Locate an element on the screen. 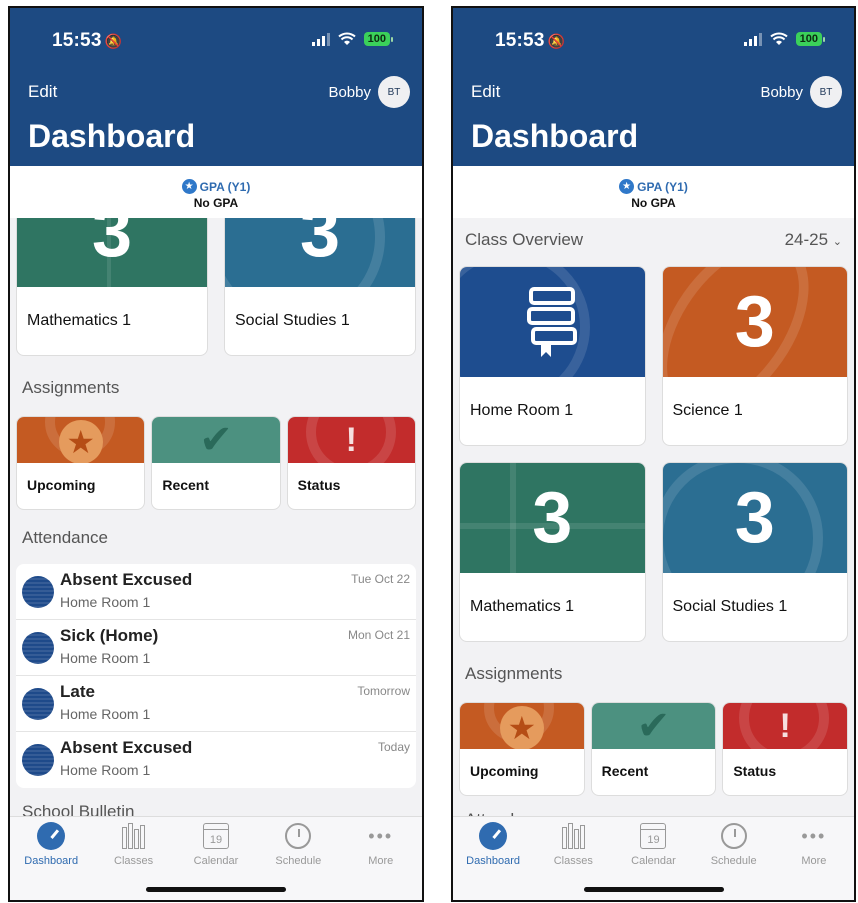 This screenshot has width=858, height=903. class-card-home-room: Home Room 1 is located at coordinates (552, 356).